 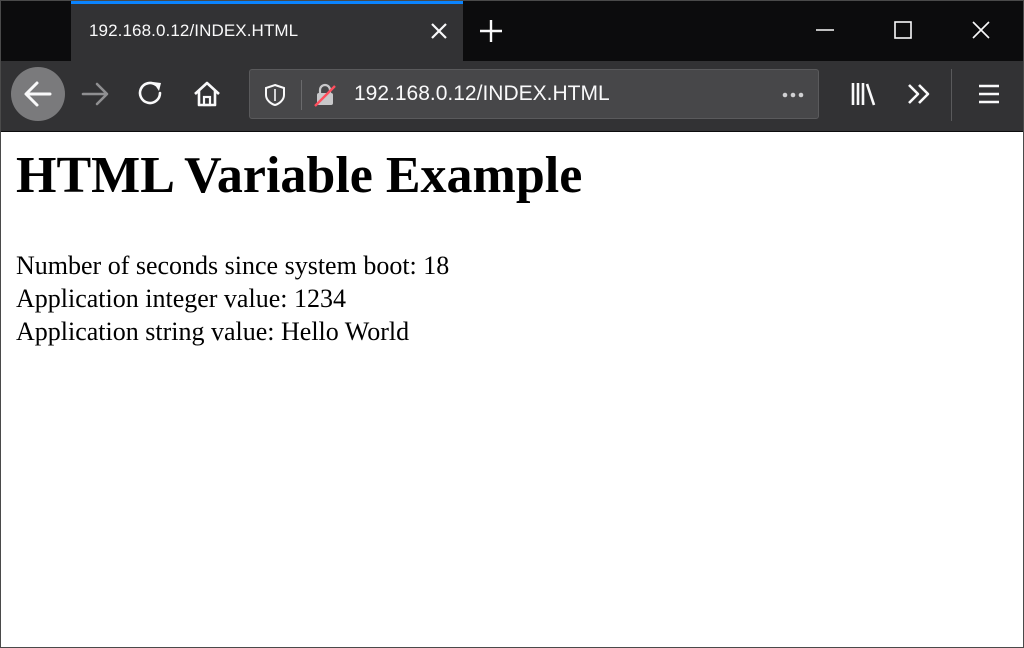 What do you see at coordinates (951, 95) in the screenshot?
I see `toolbar-divider` at bounding box center [951, 95].